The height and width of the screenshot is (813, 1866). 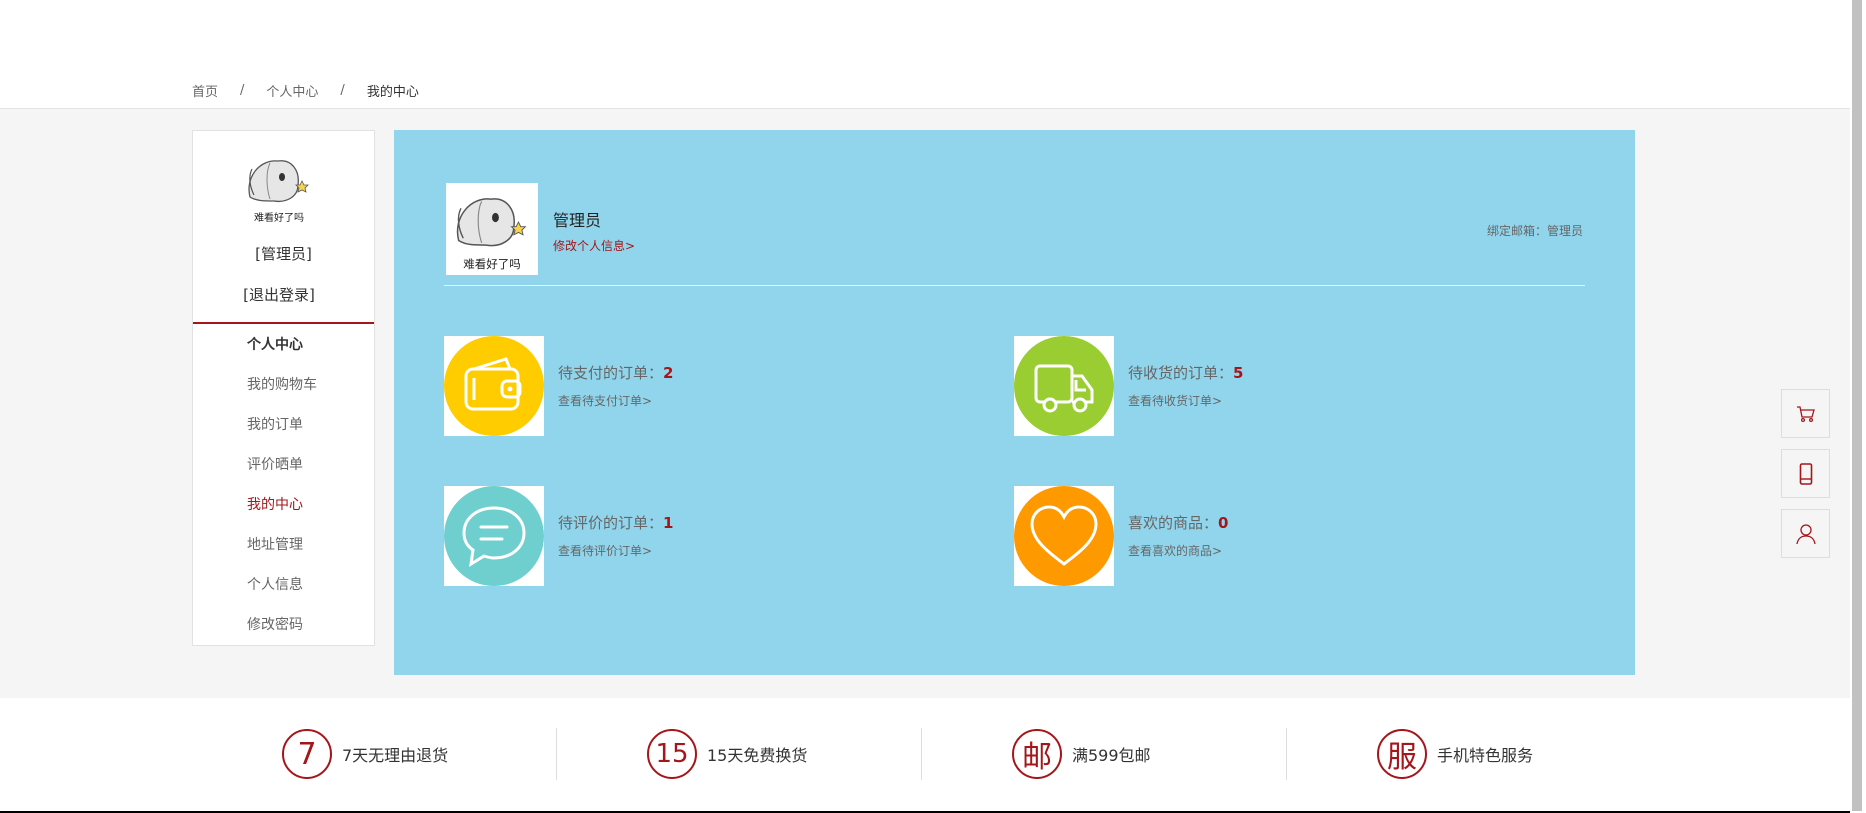 What do you see at coordinates (283, 227) in the screenshot?
I see `user-box: 难看好了吗 [管理员] [退出登录]` at bounding box center [283, 227].